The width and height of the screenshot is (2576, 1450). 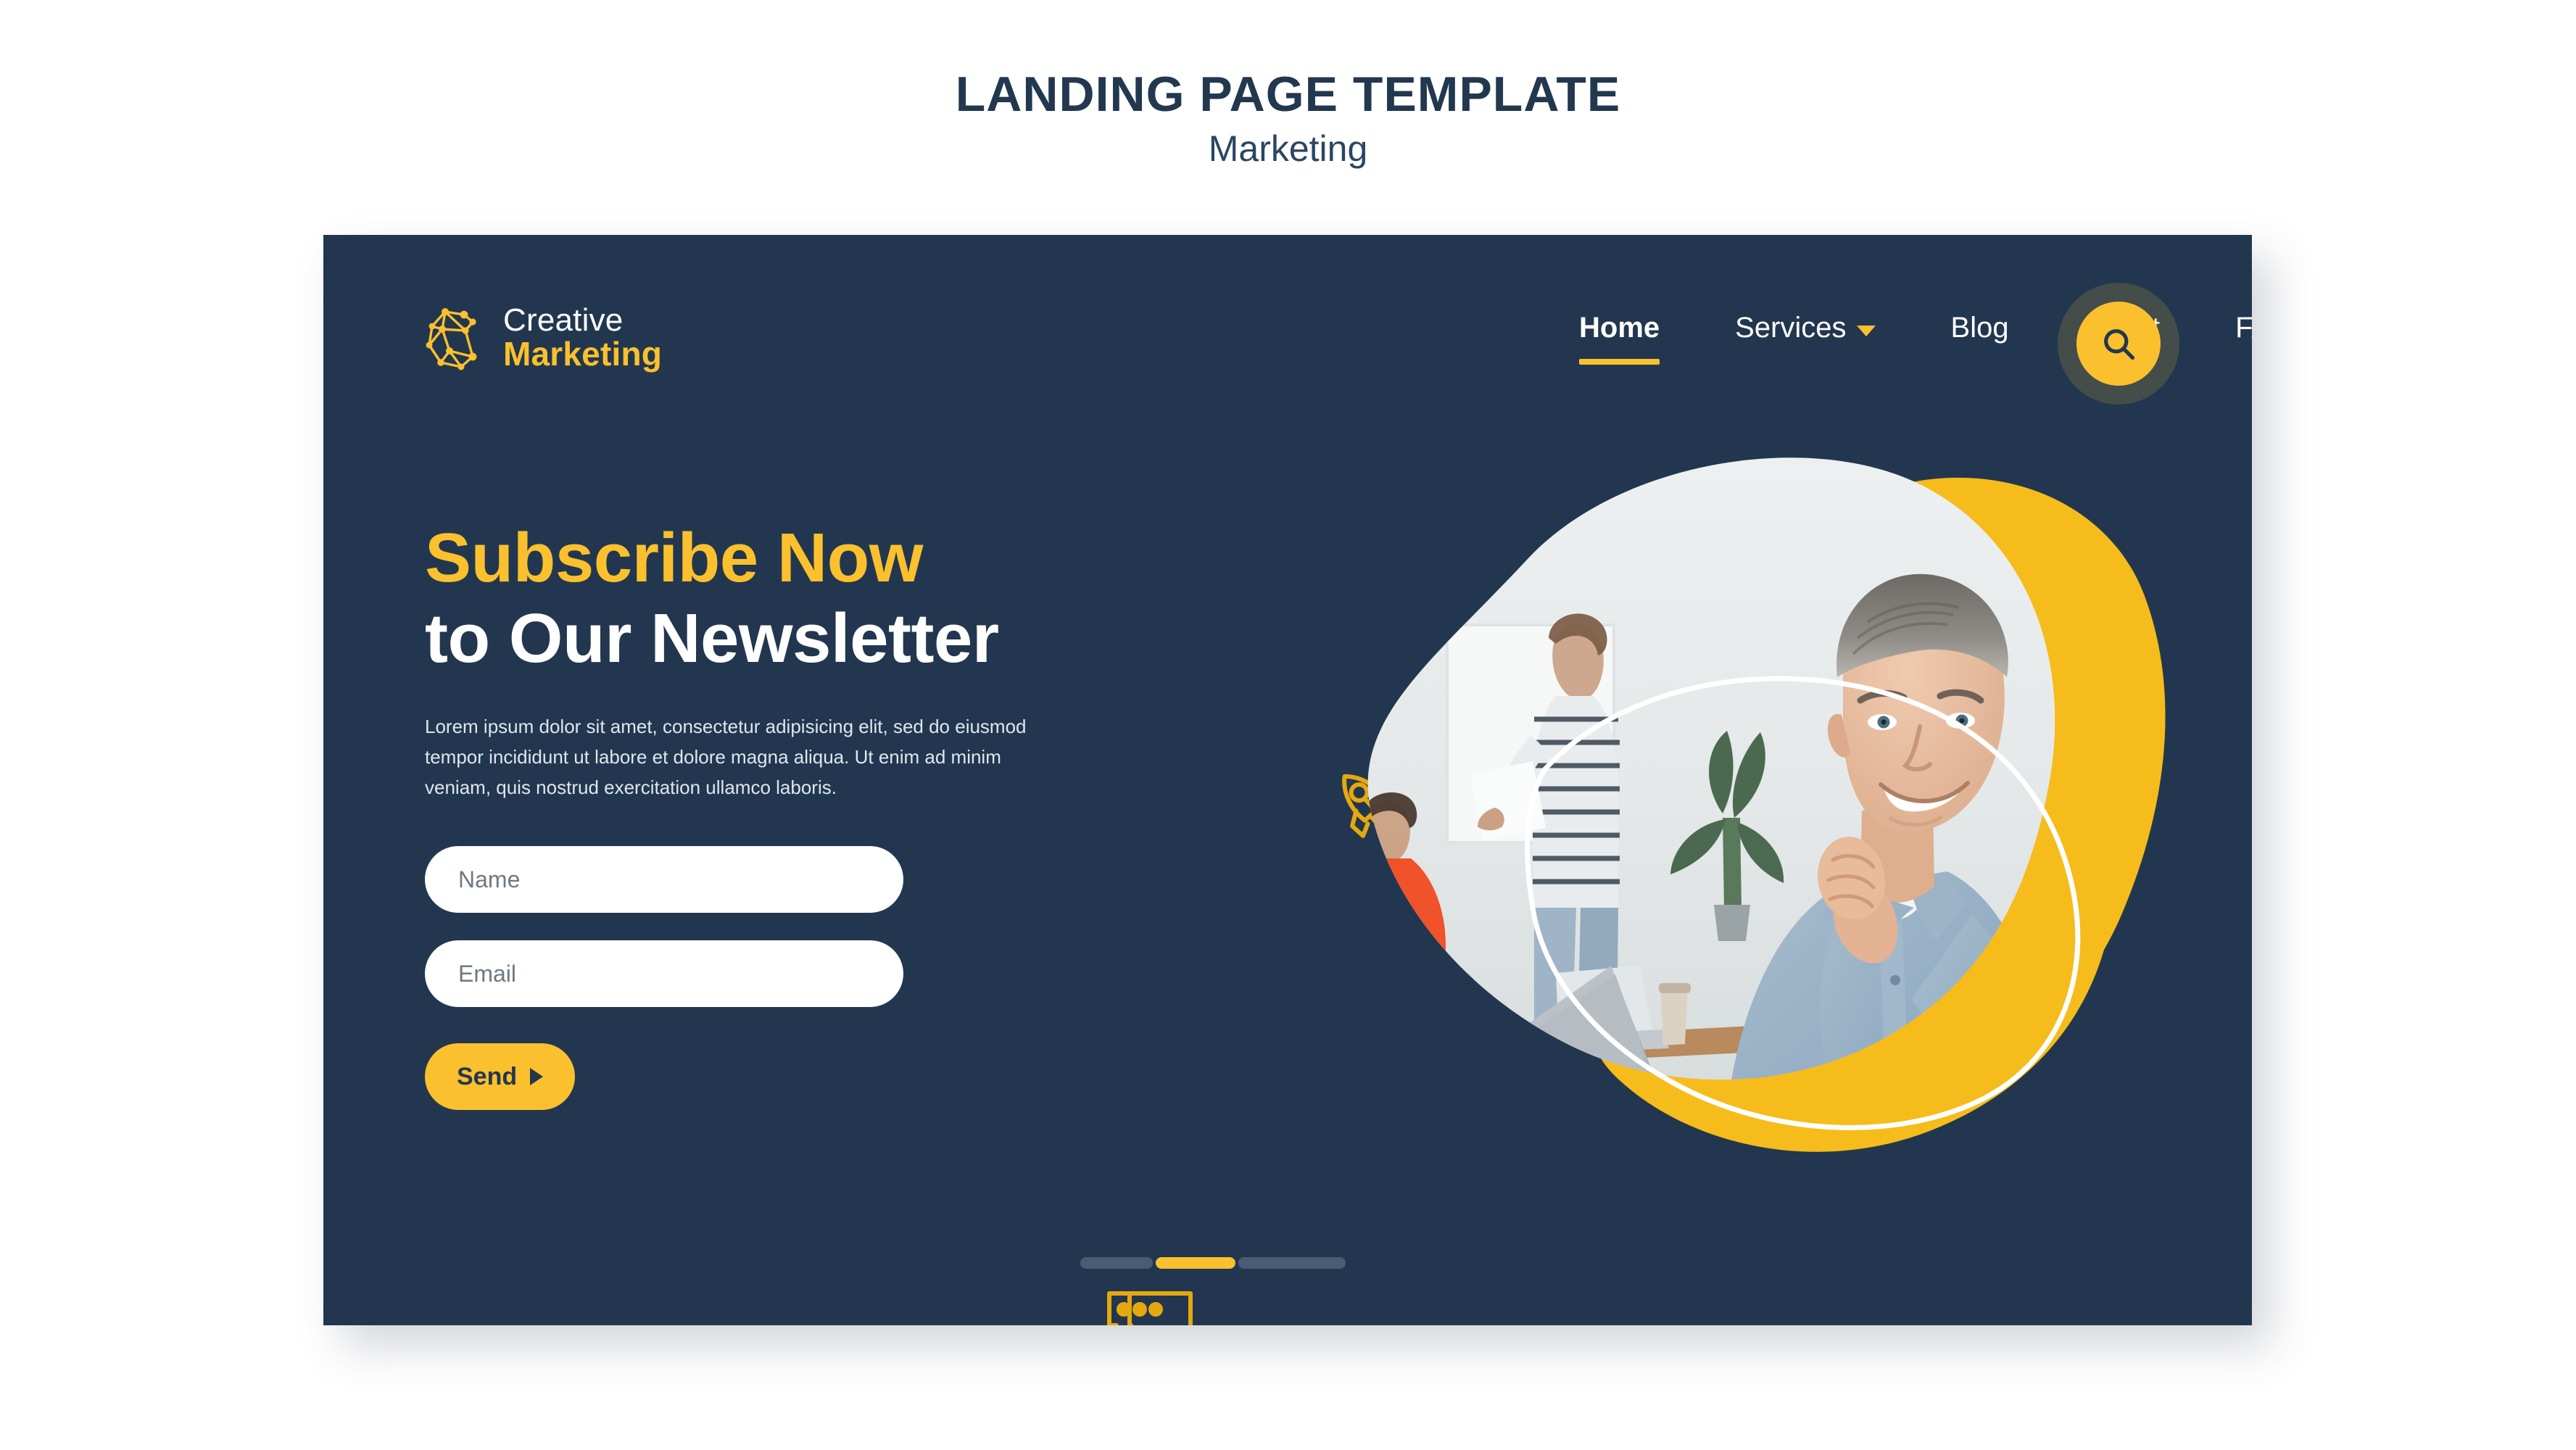 What do you see at coordinates (563, 320) in the screenshot?
I see `brand-name-top: Creative` at bounding box center [563, 320].